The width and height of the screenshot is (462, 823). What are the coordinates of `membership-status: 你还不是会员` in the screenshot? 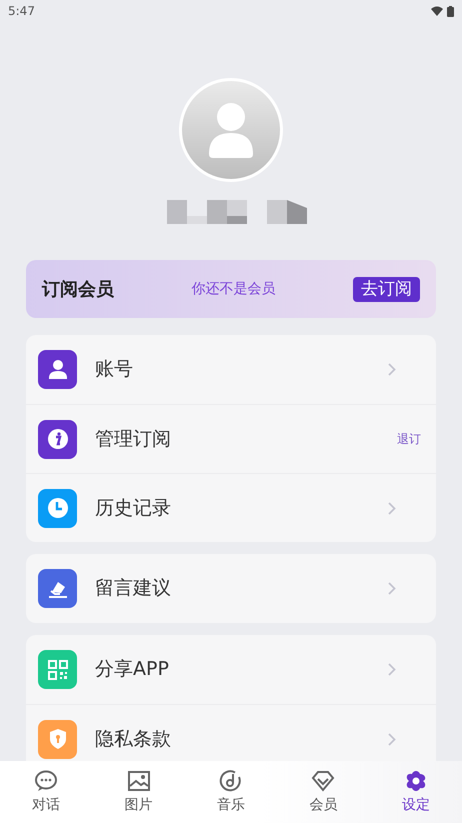 It's located at (234, 289).